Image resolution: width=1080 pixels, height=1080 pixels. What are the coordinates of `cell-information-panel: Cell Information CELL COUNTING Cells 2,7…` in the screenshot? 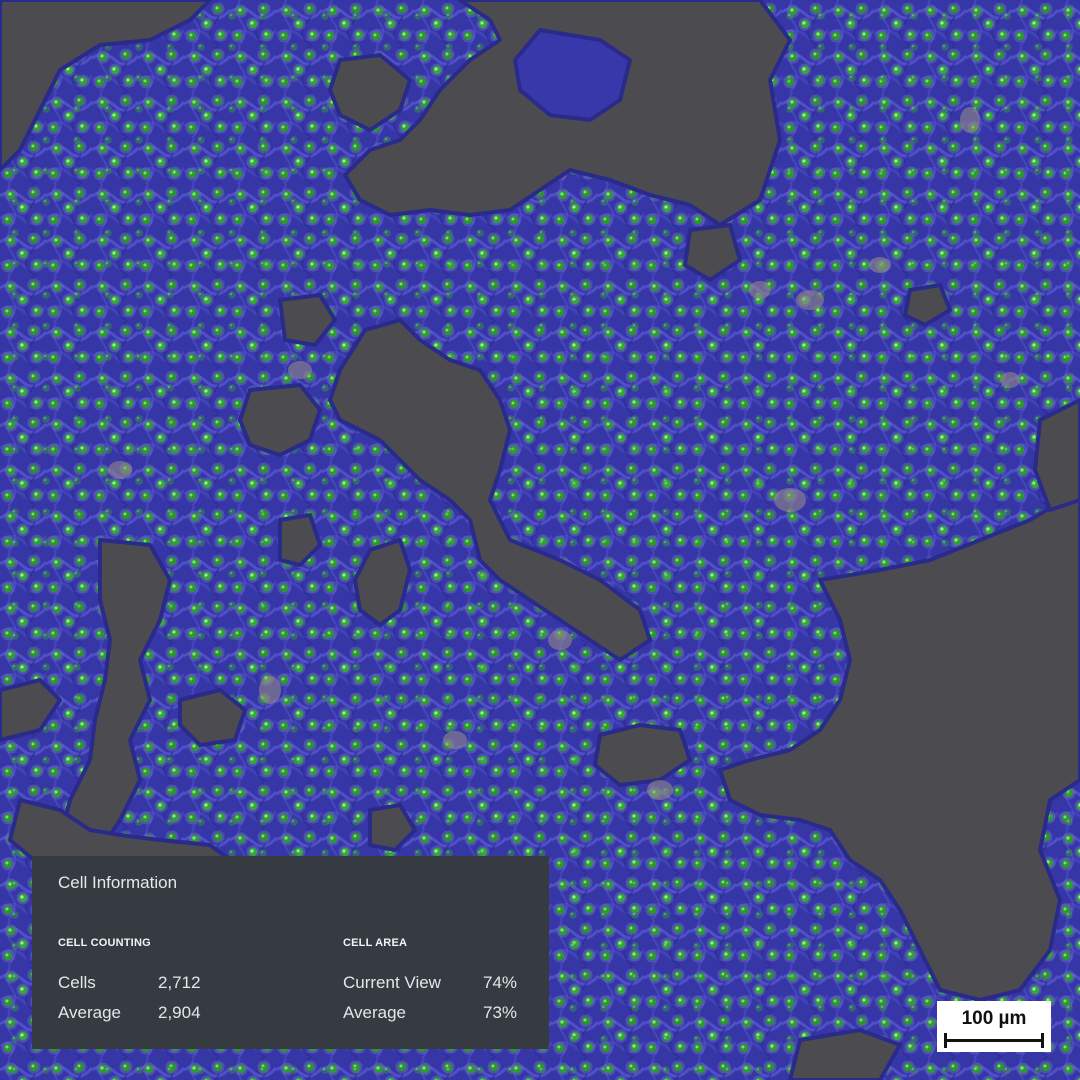 It's located at (290, 952).